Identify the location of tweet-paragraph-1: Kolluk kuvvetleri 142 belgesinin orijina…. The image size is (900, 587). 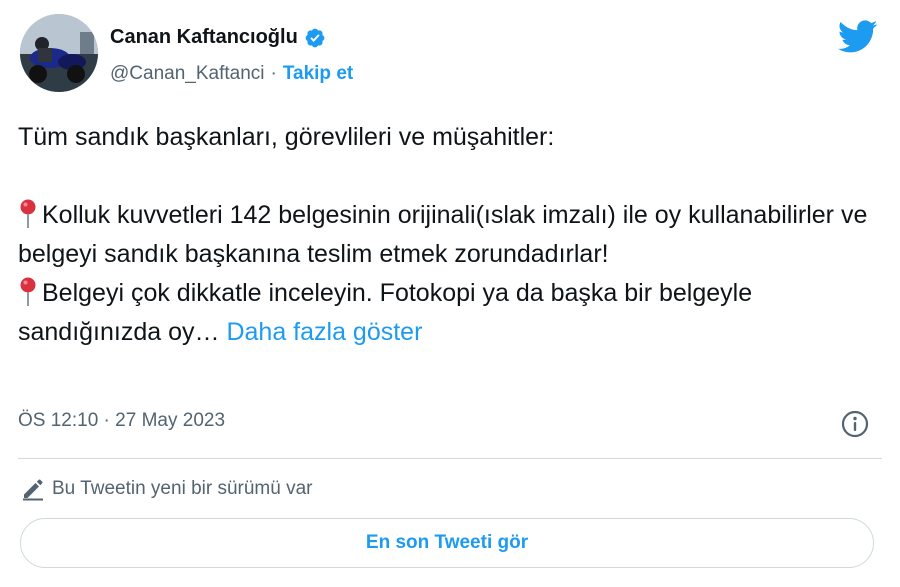
(453, 235).